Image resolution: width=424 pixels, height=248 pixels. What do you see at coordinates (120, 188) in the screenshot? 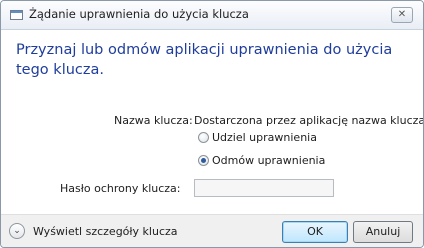
I see `password-label: Hasło ochrony klucza:` at bounding box center [120, 188].